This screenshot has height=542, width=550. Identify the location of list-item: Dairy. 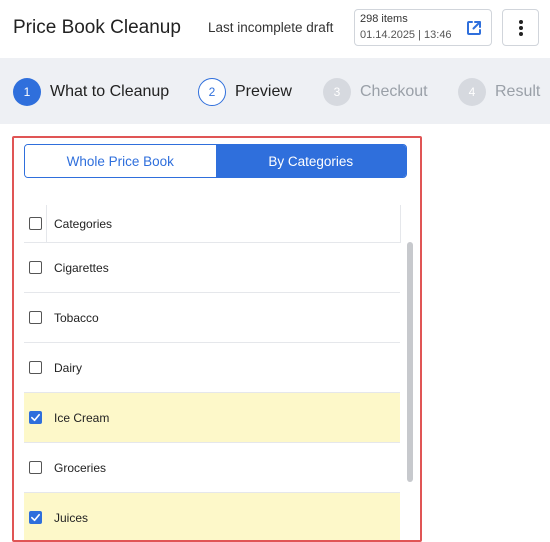
(212, 368).